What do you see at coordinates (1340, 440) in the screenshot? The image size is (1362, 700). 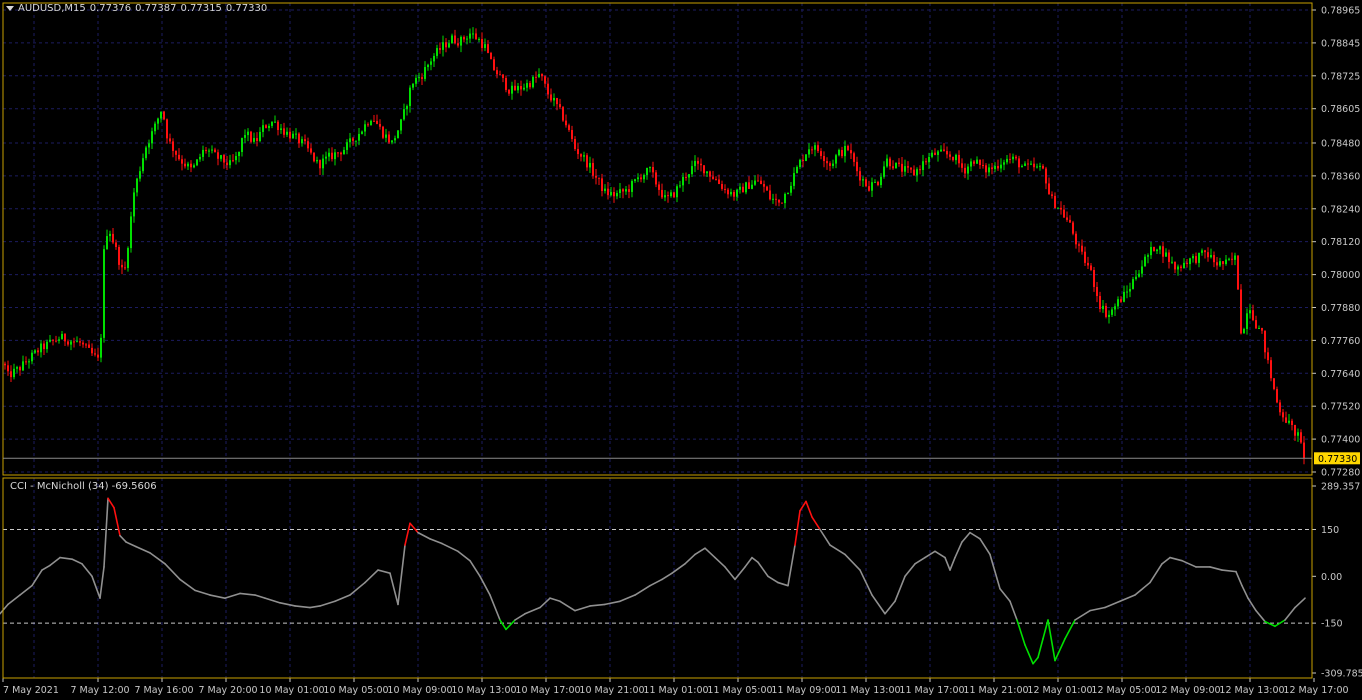 I see `price-tick-label: 0.77400` at bounding box center [1340, 440].